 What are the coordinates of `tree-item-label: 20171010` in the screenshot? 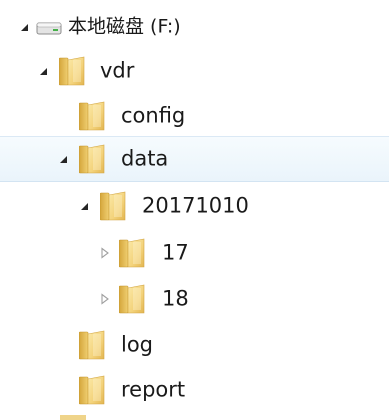 It's located at (195, 205).